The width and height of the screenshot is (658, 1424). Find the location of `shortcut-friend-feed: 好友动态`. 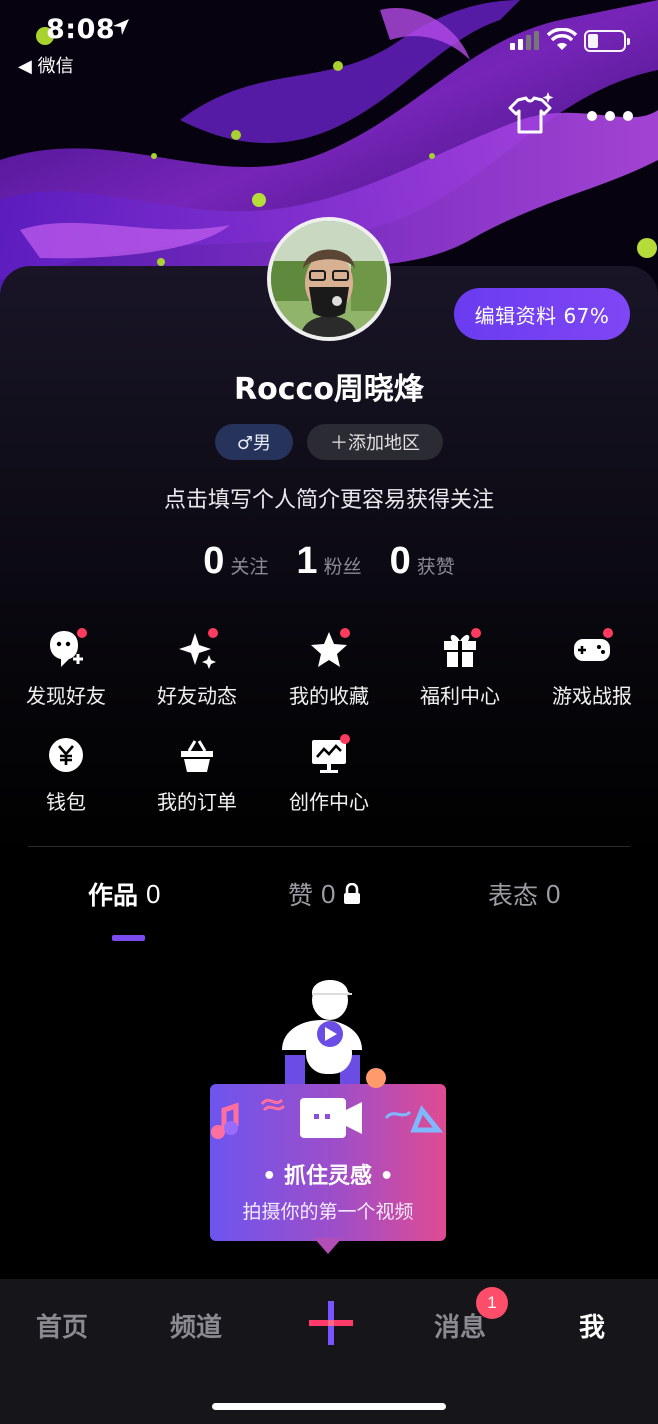

shortcut-friend-feed: 好友动态 is located at coordinates (197, 672).